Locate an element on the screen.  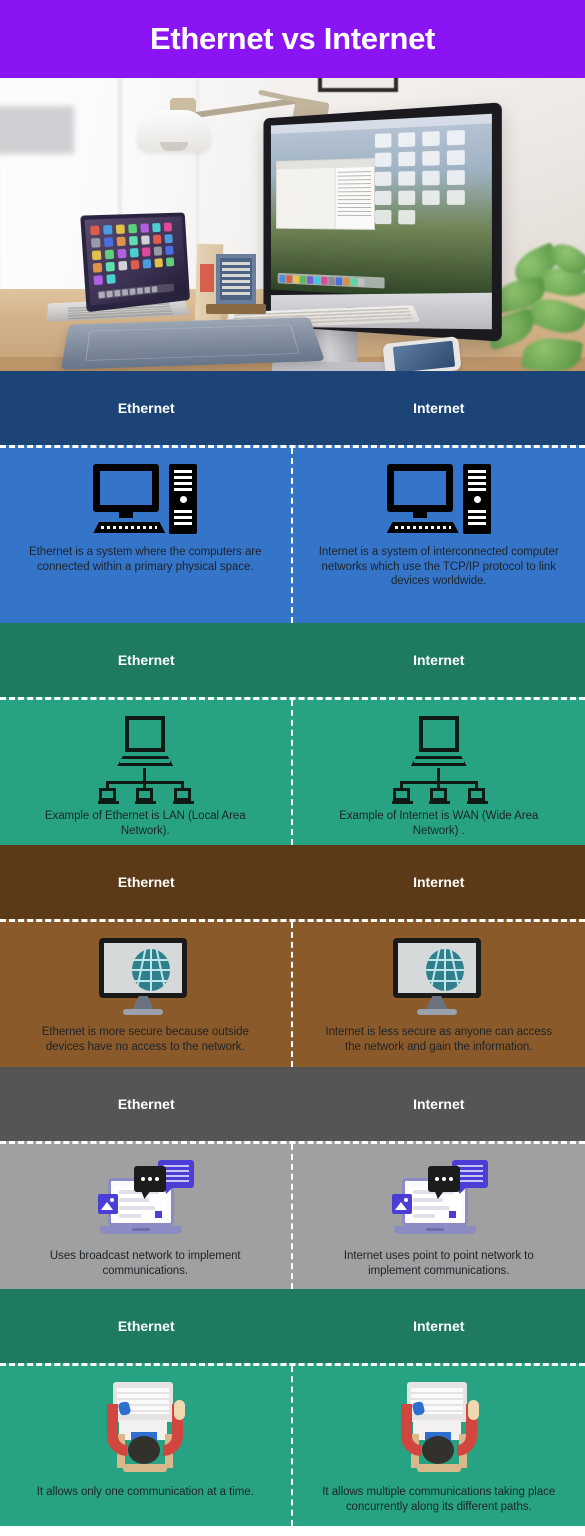
title-banner: Ethernet vs Internet is located at coordinates (292, 39).